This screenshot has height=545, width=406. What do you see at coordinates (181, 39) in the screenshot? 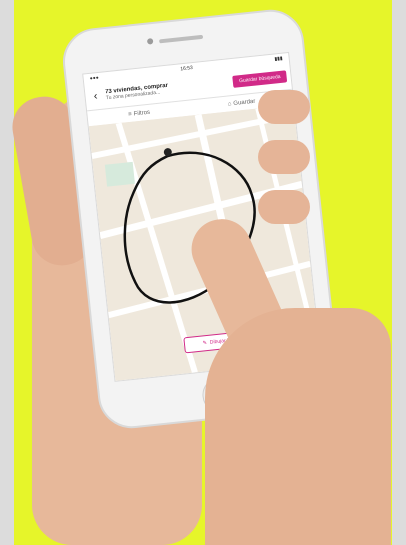
I see `earpiece` at bounding box center [181, 39].